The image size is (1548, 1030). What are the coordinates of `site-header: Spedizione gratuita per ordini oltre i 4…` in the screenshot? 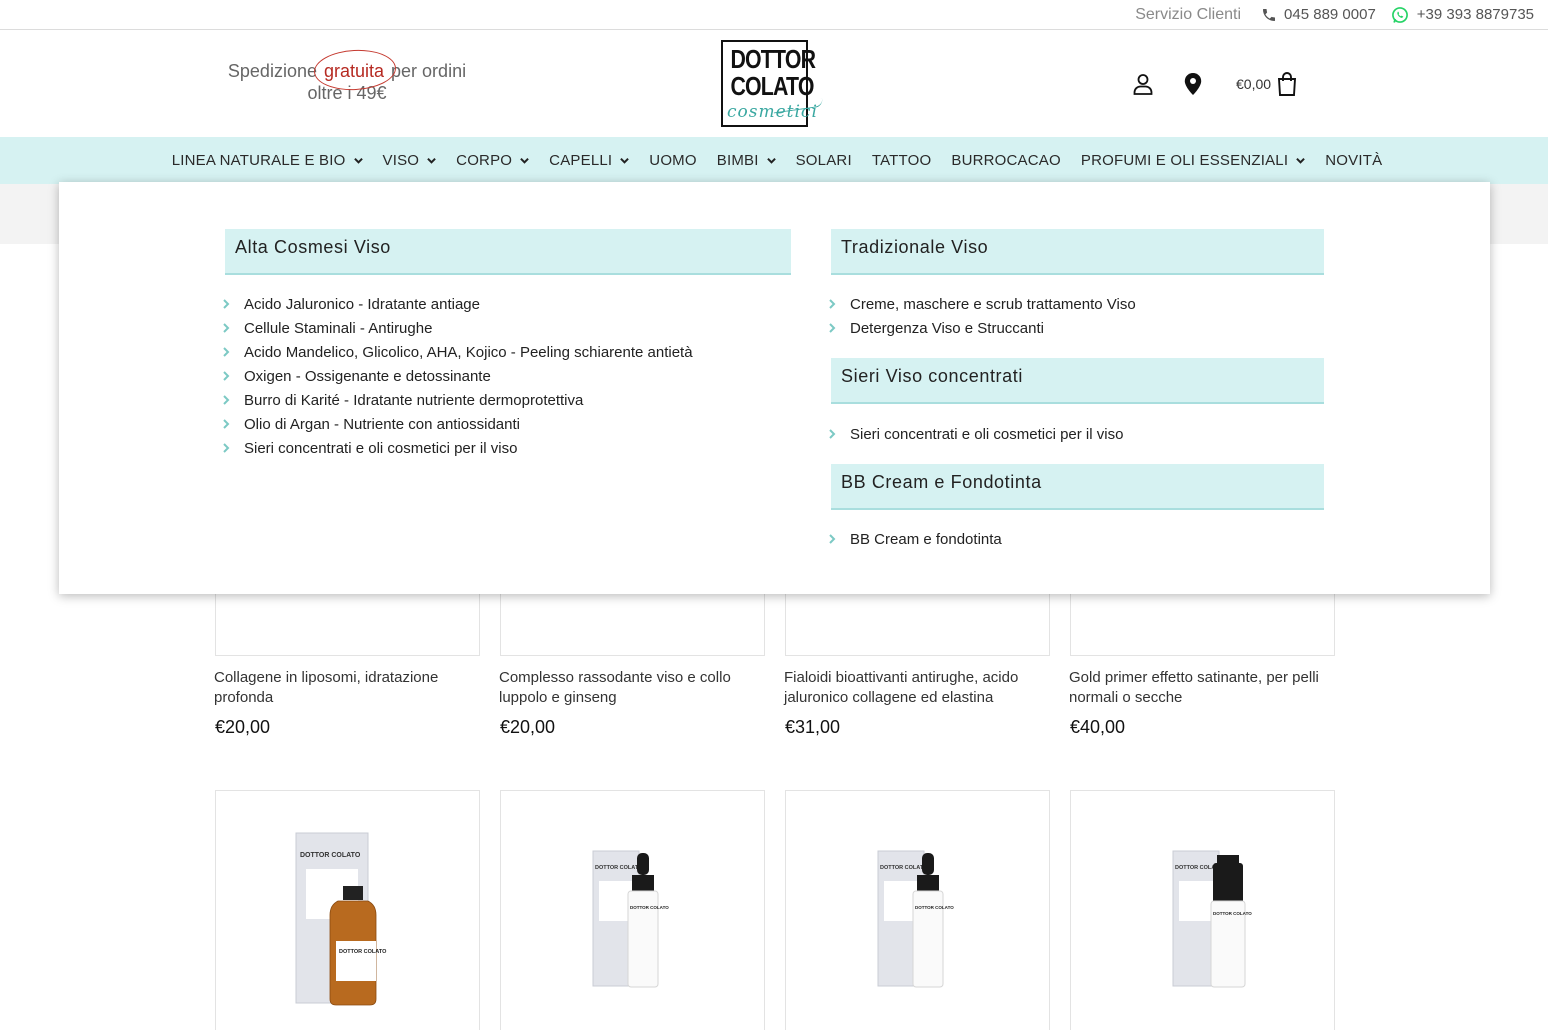 It's located at (774, 83).